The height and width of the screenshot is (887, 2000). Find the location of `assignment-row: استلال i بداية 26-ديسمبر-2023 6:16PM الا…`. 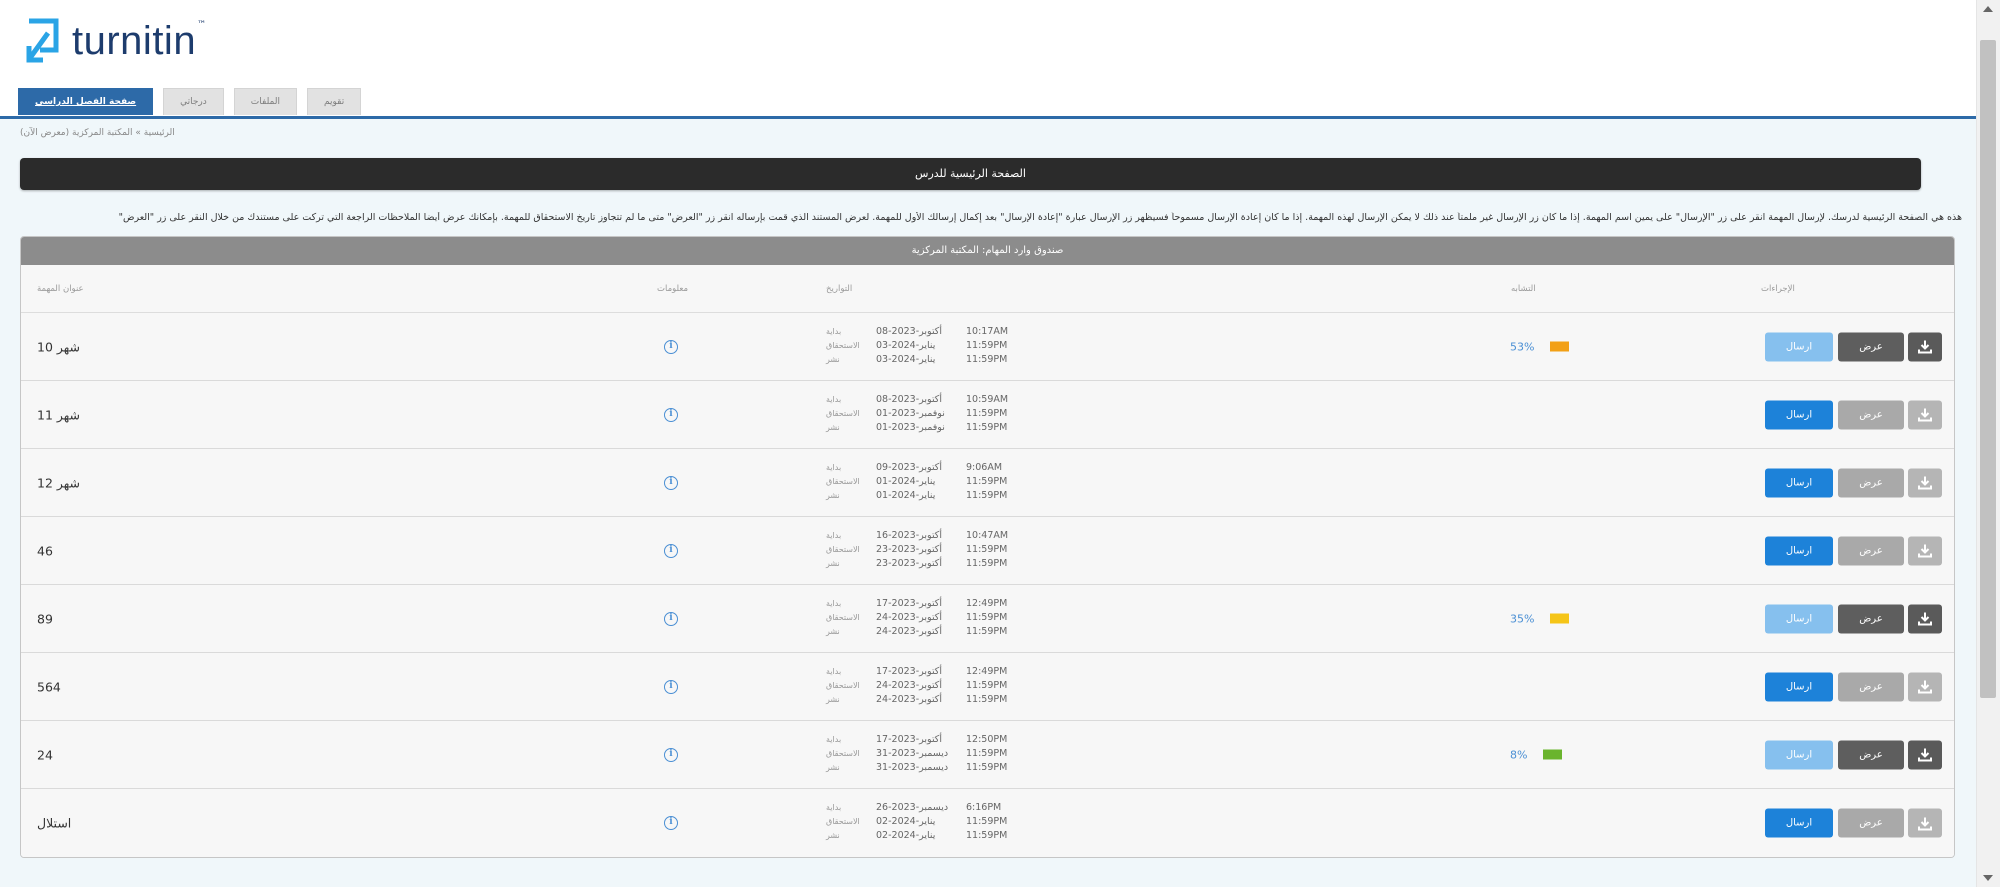

assignment-row: استلال i بداية 26-ديسمبر-2023 6:16PM الا… is located at coordinates (987, 823).